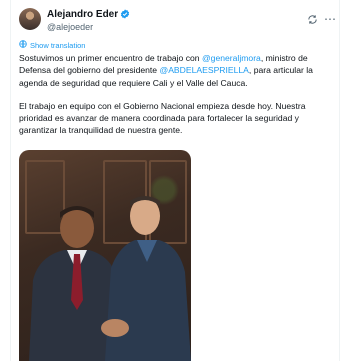  I want to click on show-translation-link: Show translation, so click(52, 45).